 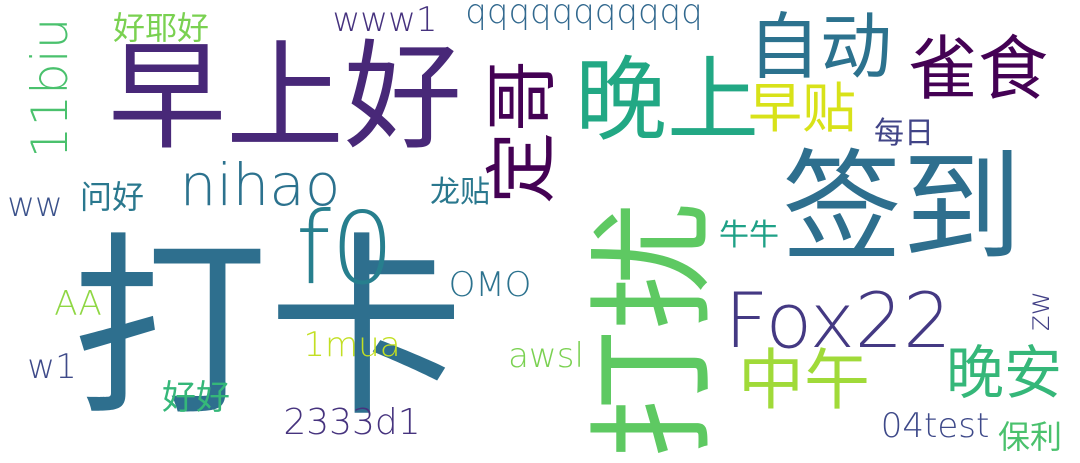 What do you see at coordinates (902, 208) in the screenshot?
I see `word-qiandao: 签到` at bounding box center [902, 208].